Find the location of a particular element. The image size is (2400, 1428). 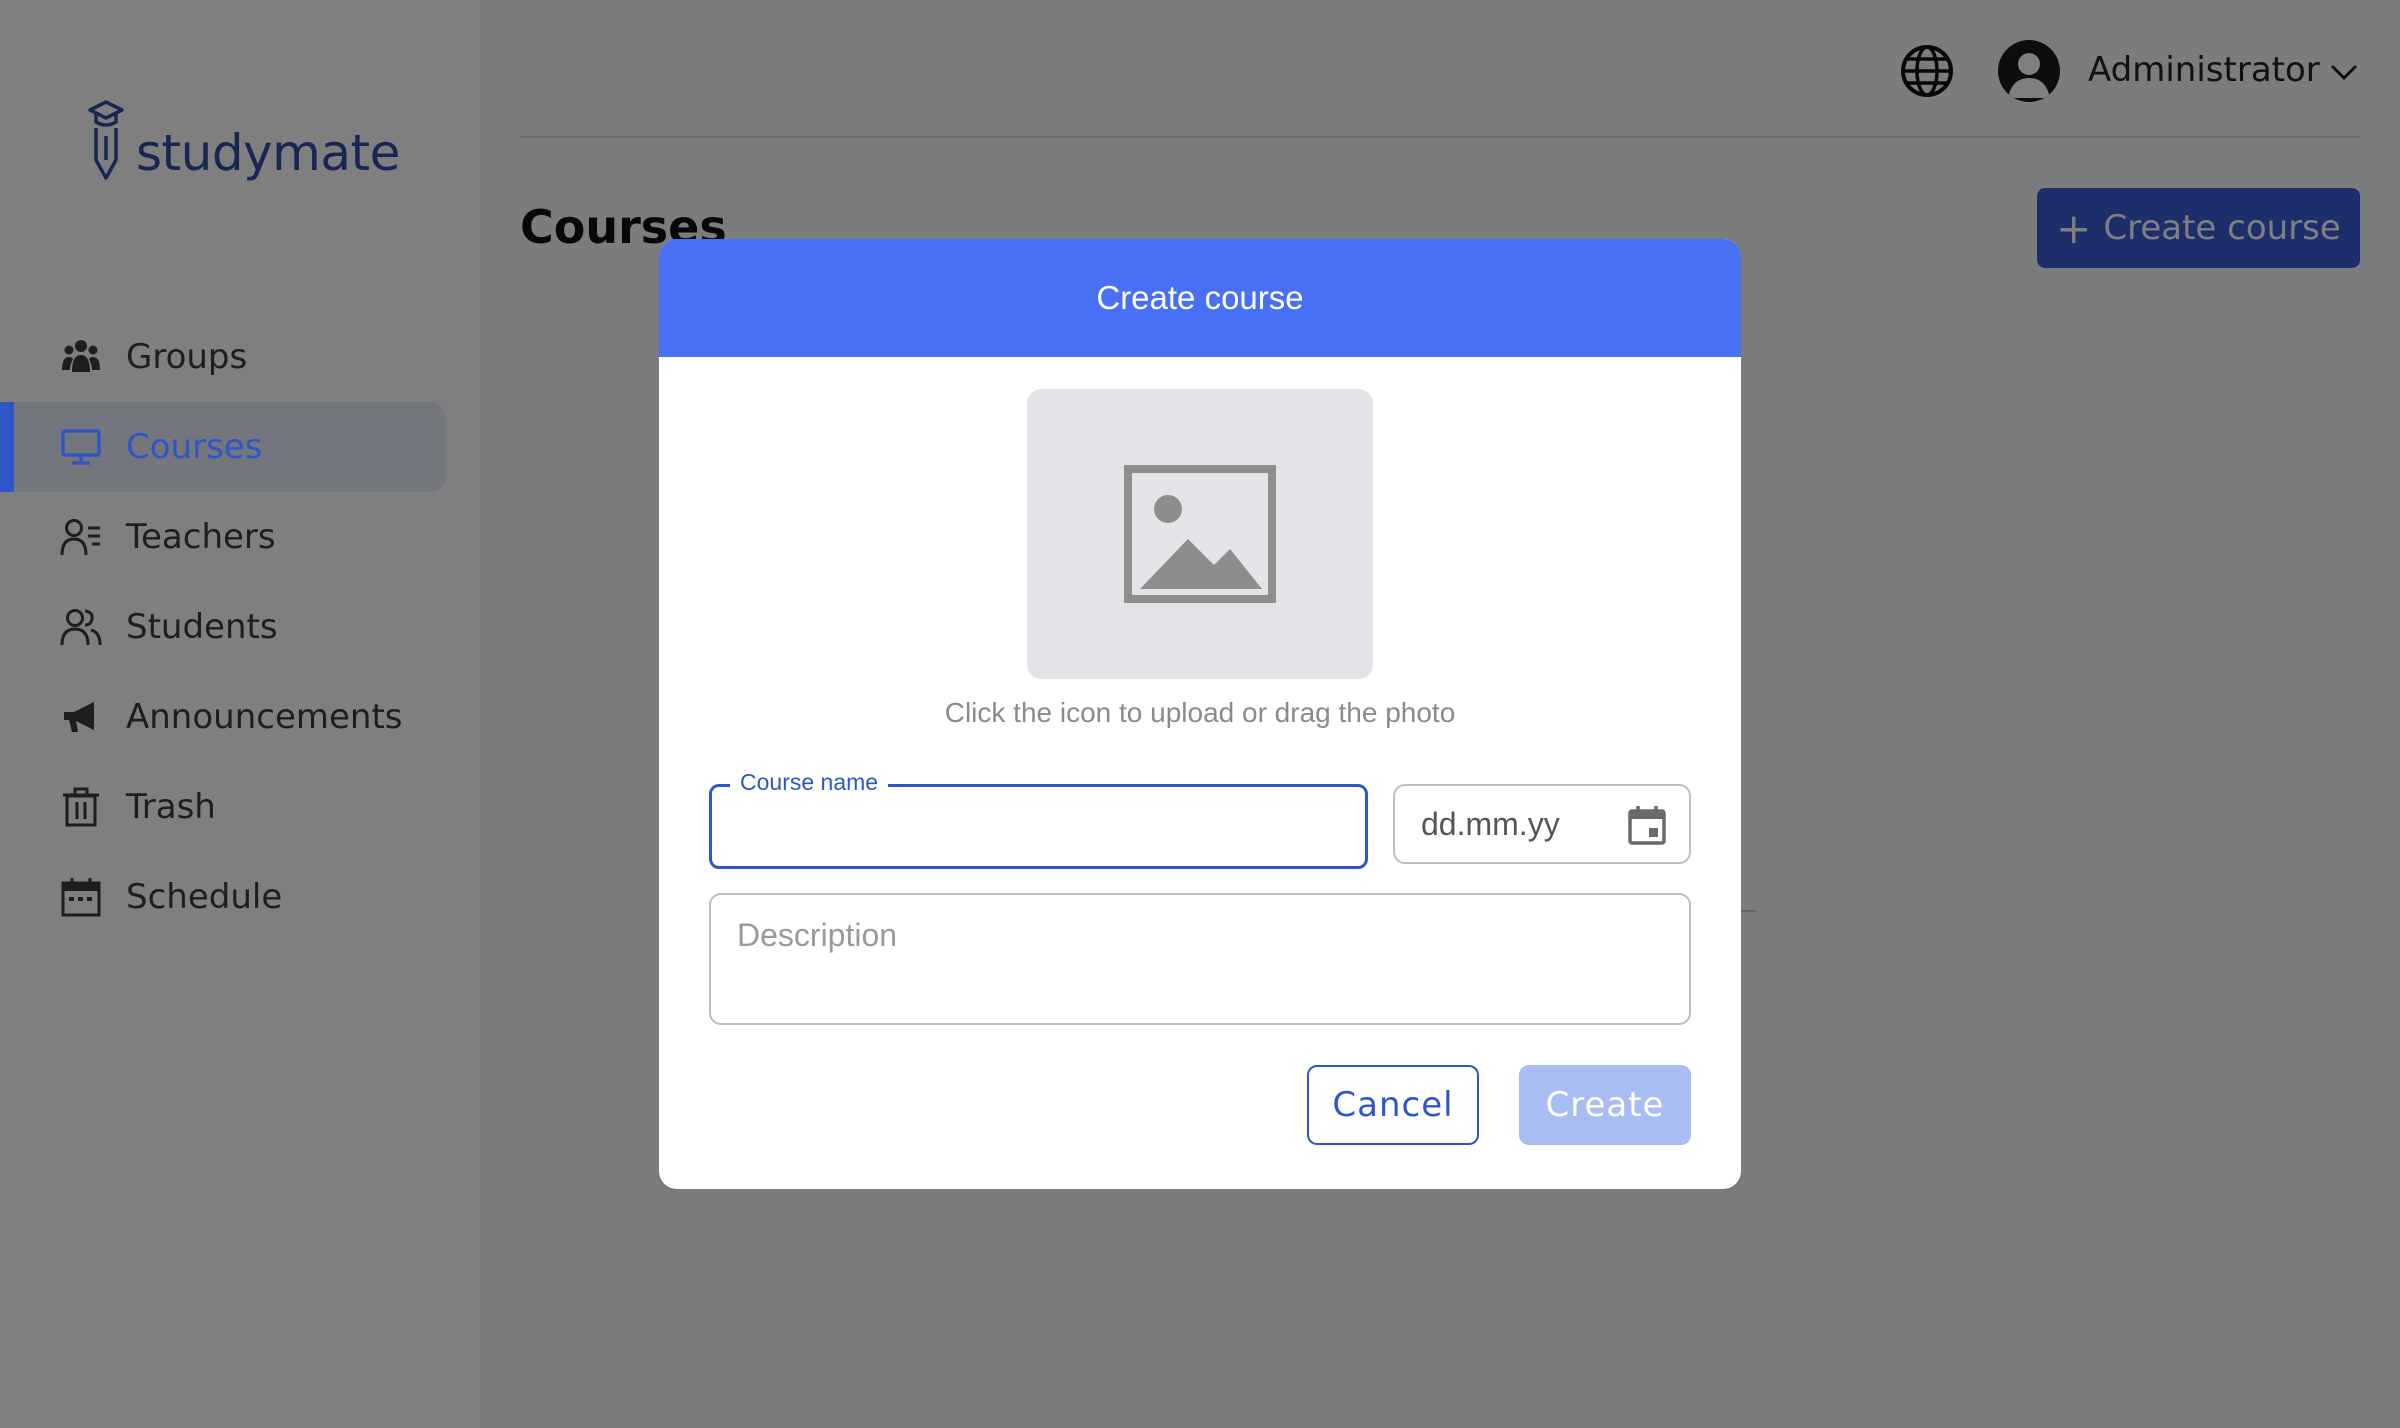

dialog-header: Create course is located at coordinates (1200, 298).